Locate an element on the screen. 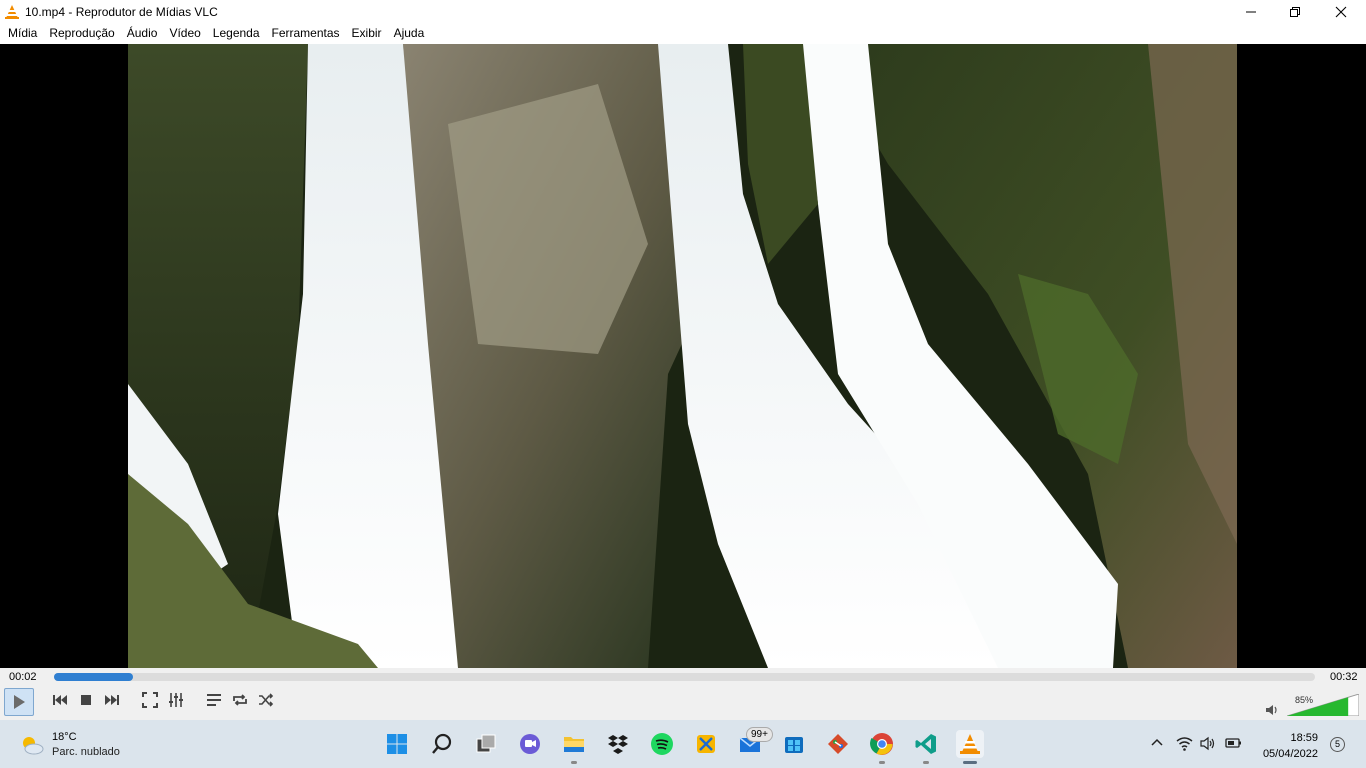 This screenshot has width=1366, height=768. partly-cloudy-icon is located at coordinates (33, 746).